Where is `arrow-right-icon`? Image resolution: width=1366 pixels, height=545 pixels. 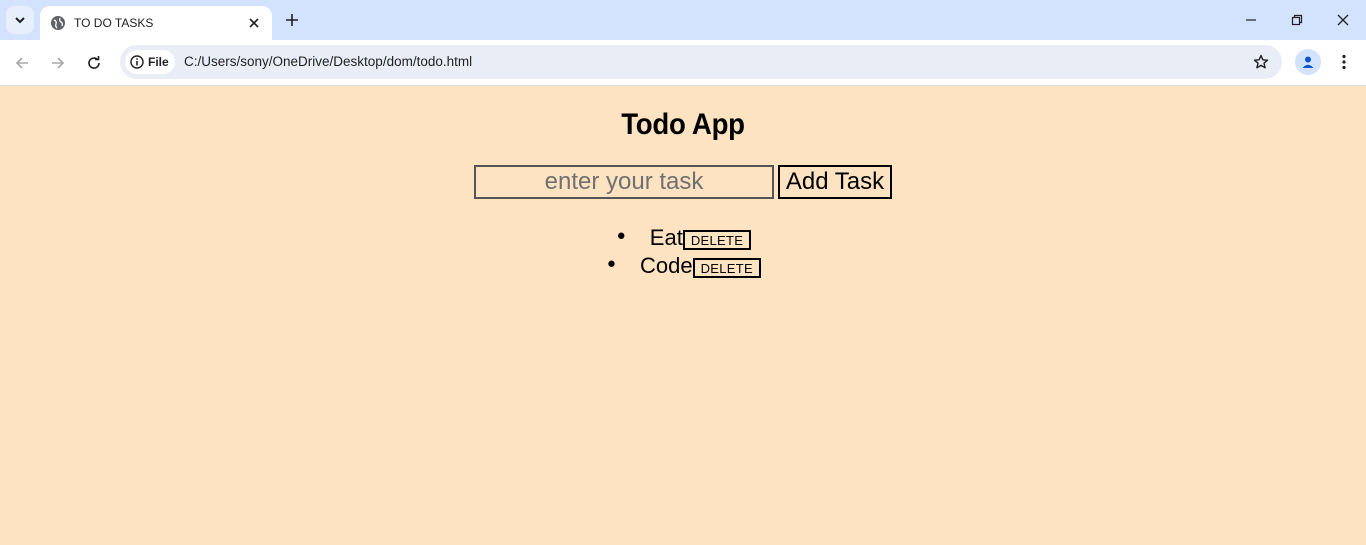
arrow-right-icon is located at coordinates (58, 63).